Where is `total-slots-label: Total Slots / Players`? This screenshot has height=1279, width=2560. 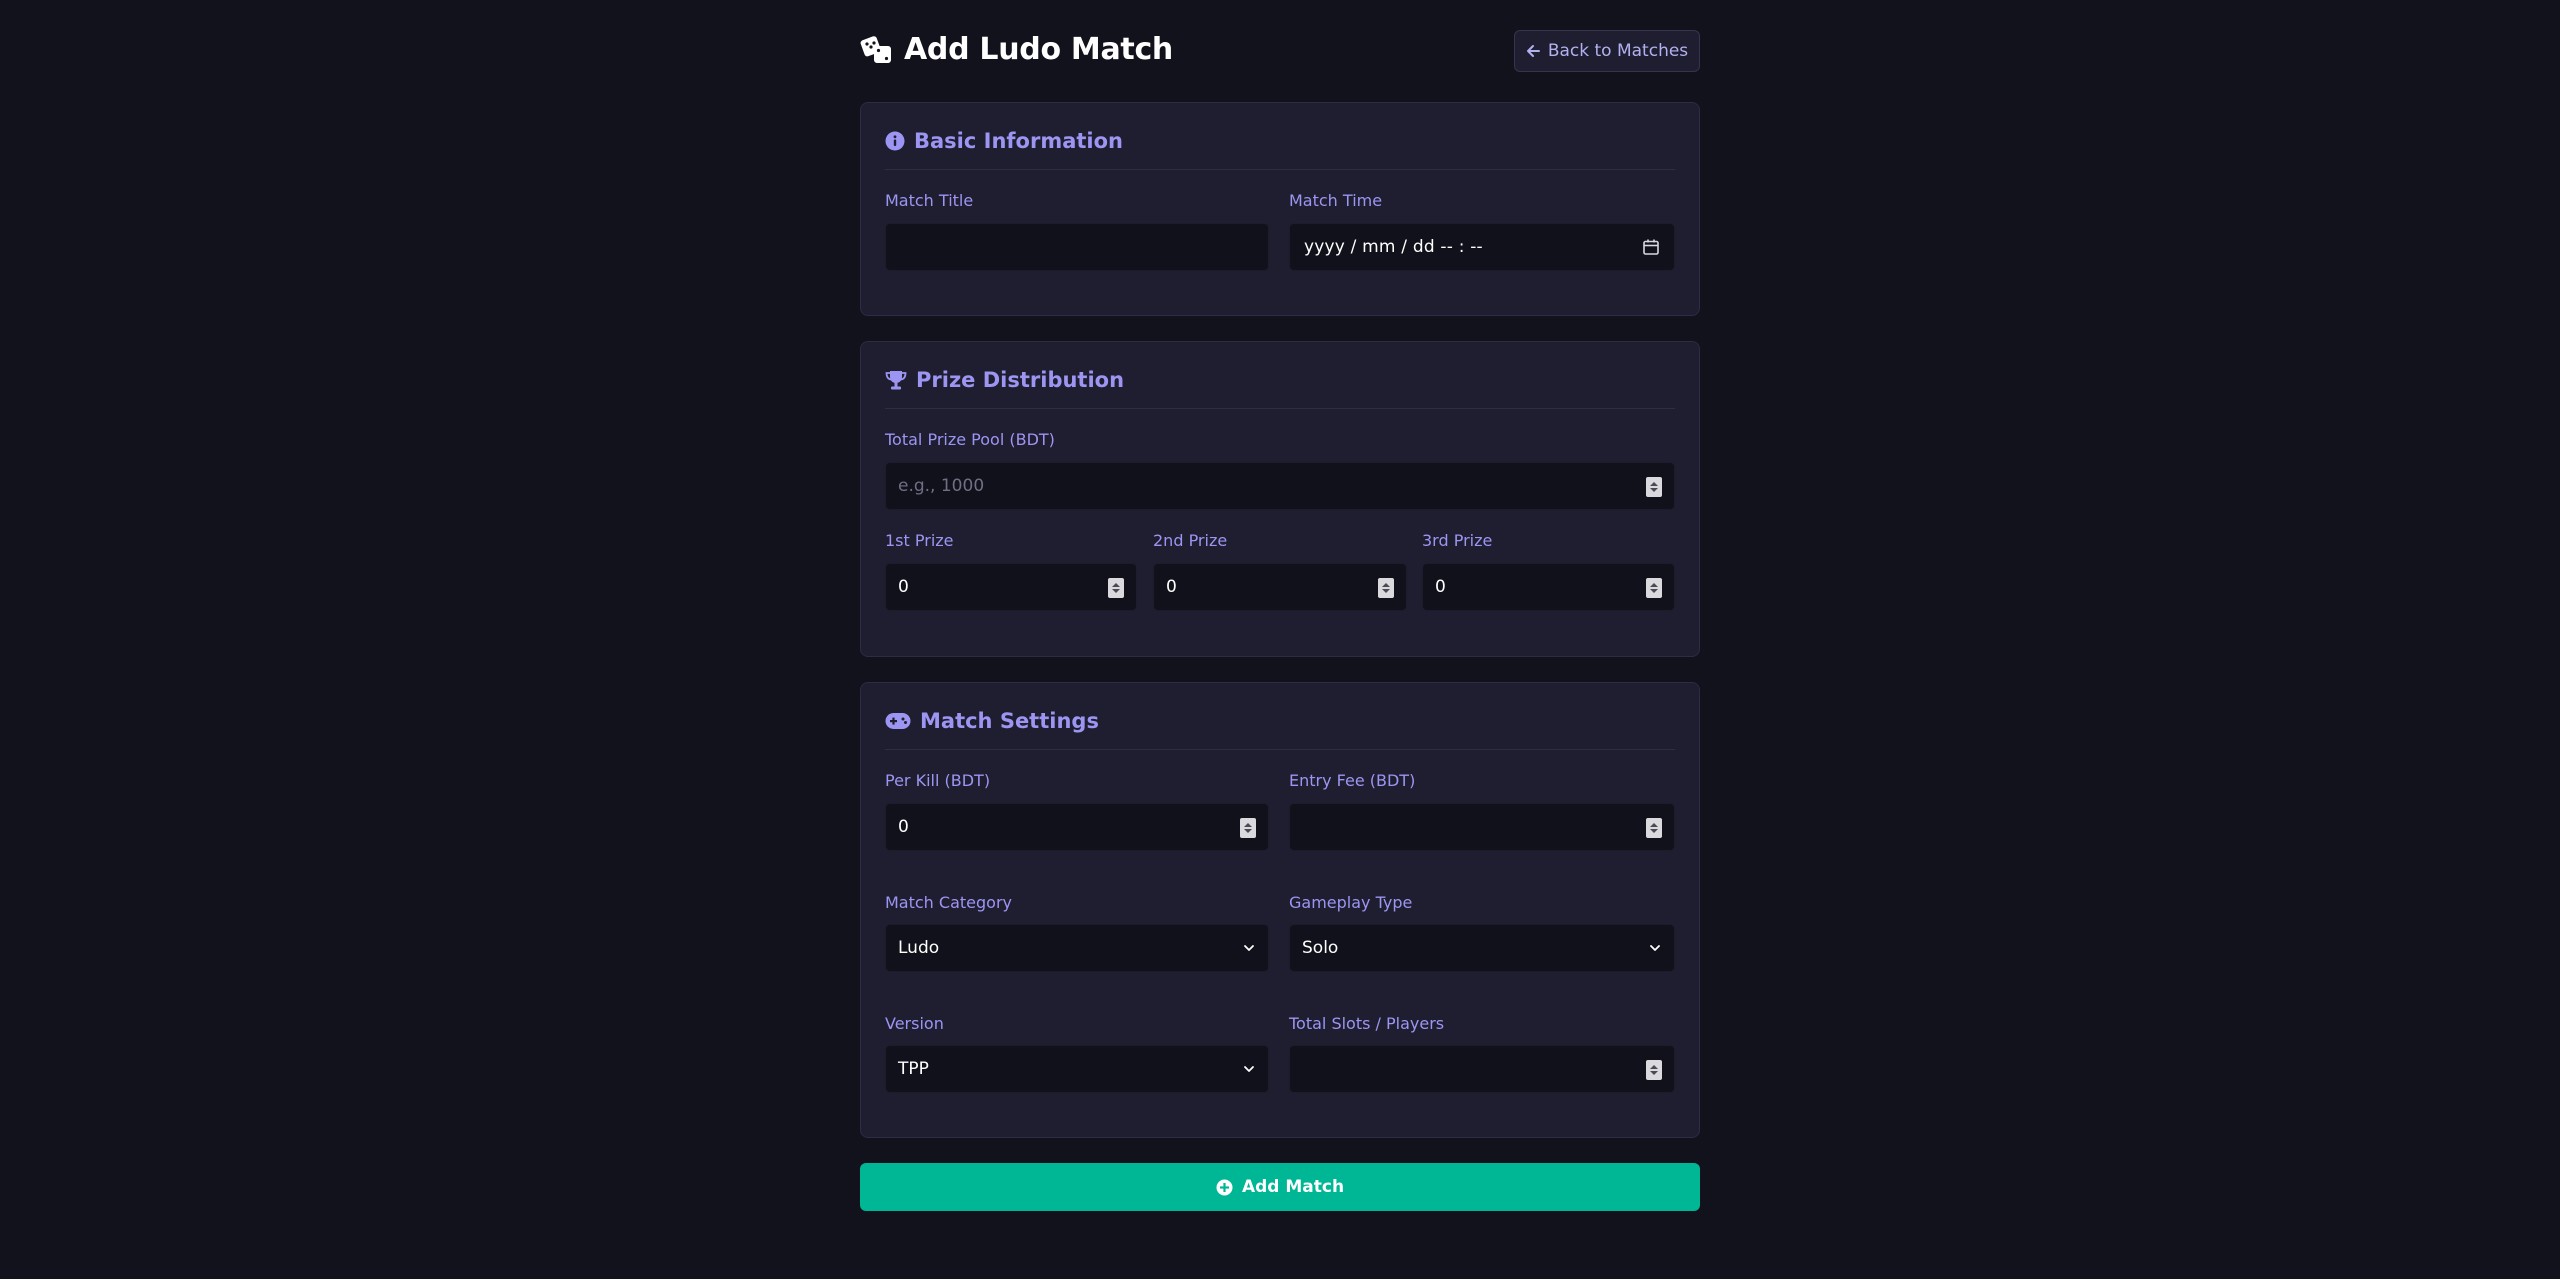
total-slots-label: Total Slots / Players is located at coordinates (1367, 1023).